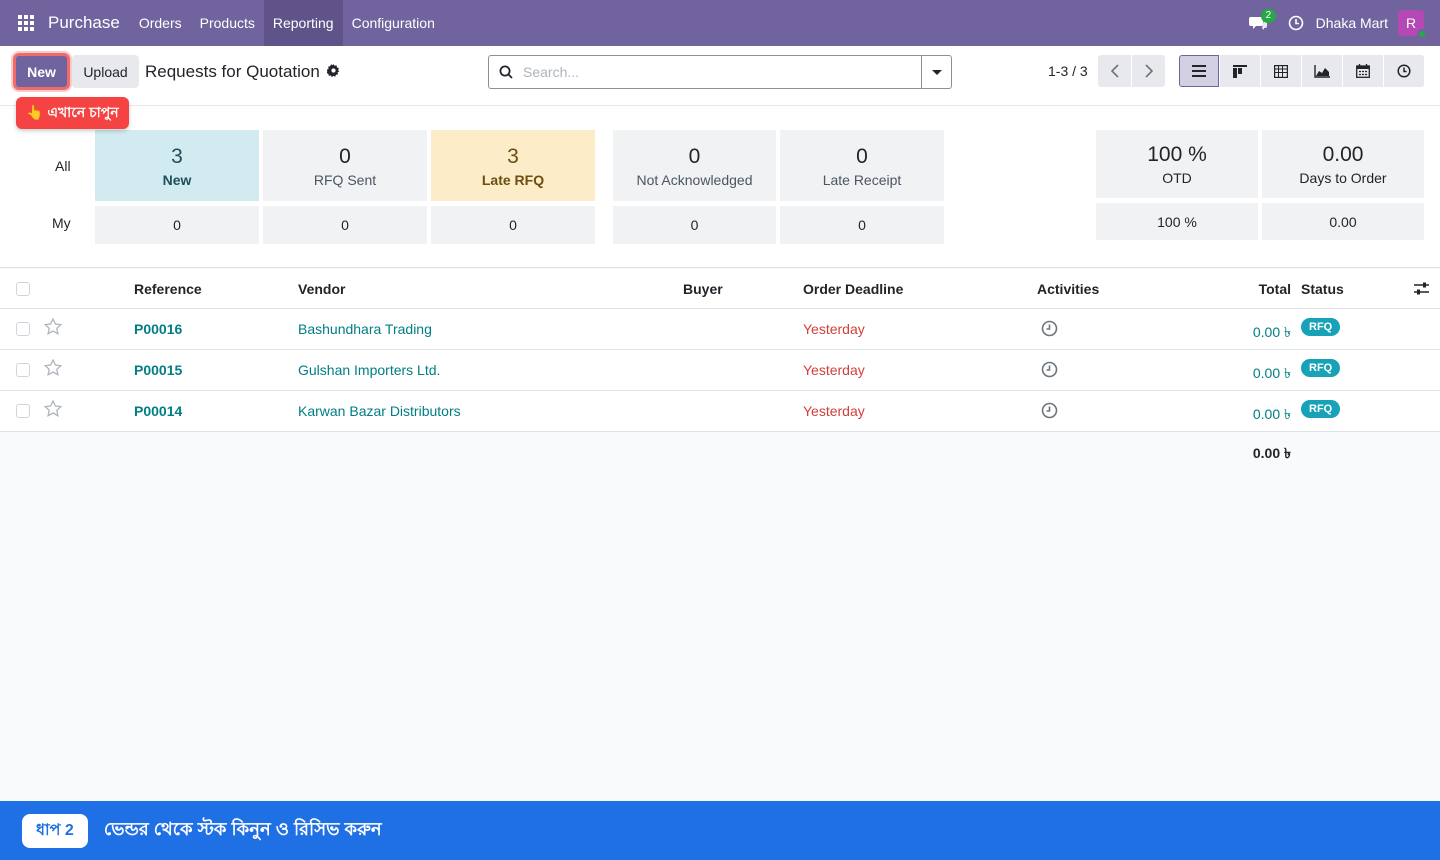 Image resolution: width=1440 pixels, height=860 pixels. What do you see at coordinates (393, 23) in the screenshot?
I see `menu-configuration: Configuration` at bounding box center [393, 23].